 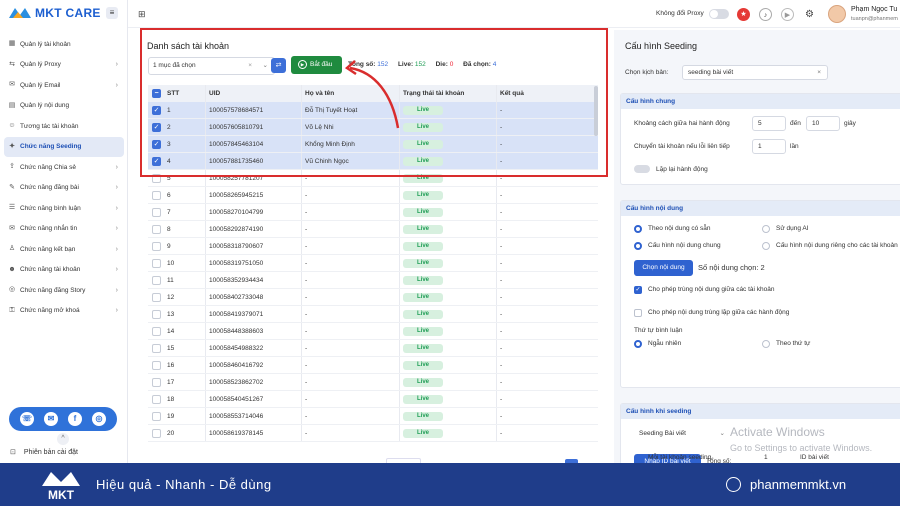 I want to click on dup-actions-checkbox, so click(x=638, y=313).